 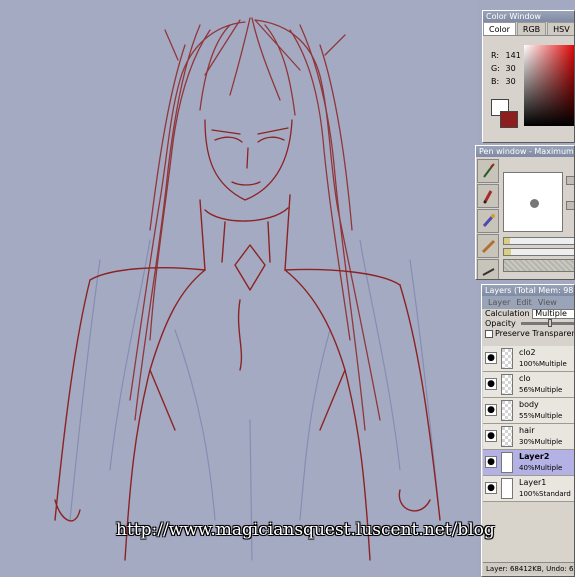 What do you see at coordinates (534, 333) in the screenshot?
I see `preserve-transparency-label: Preserve Transparency` at bounding box center [534, 333].